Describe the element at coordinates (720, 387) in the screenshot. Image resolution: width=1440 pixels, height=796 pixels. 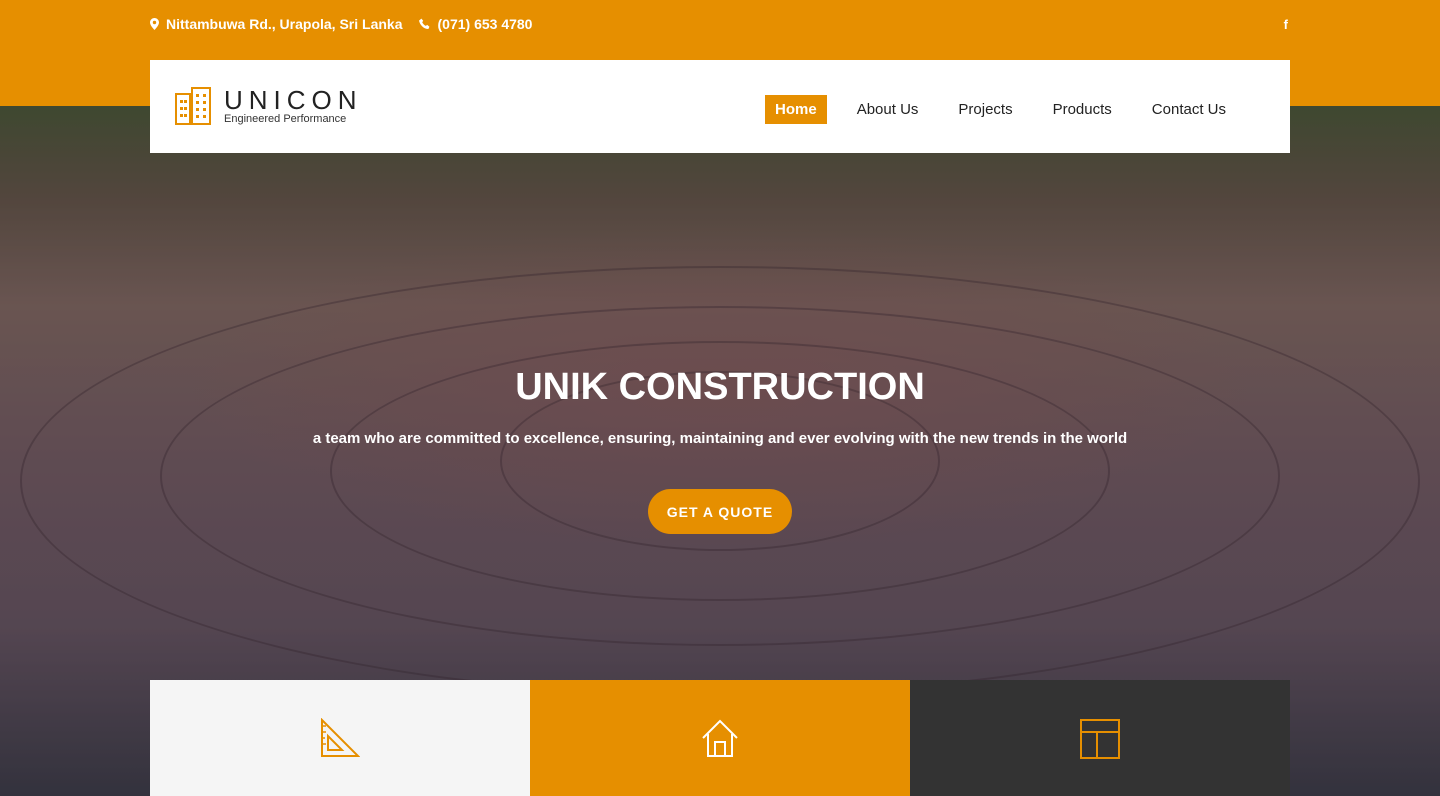
I see `hero-title: UNIK CONSTRUCTION` at that location.